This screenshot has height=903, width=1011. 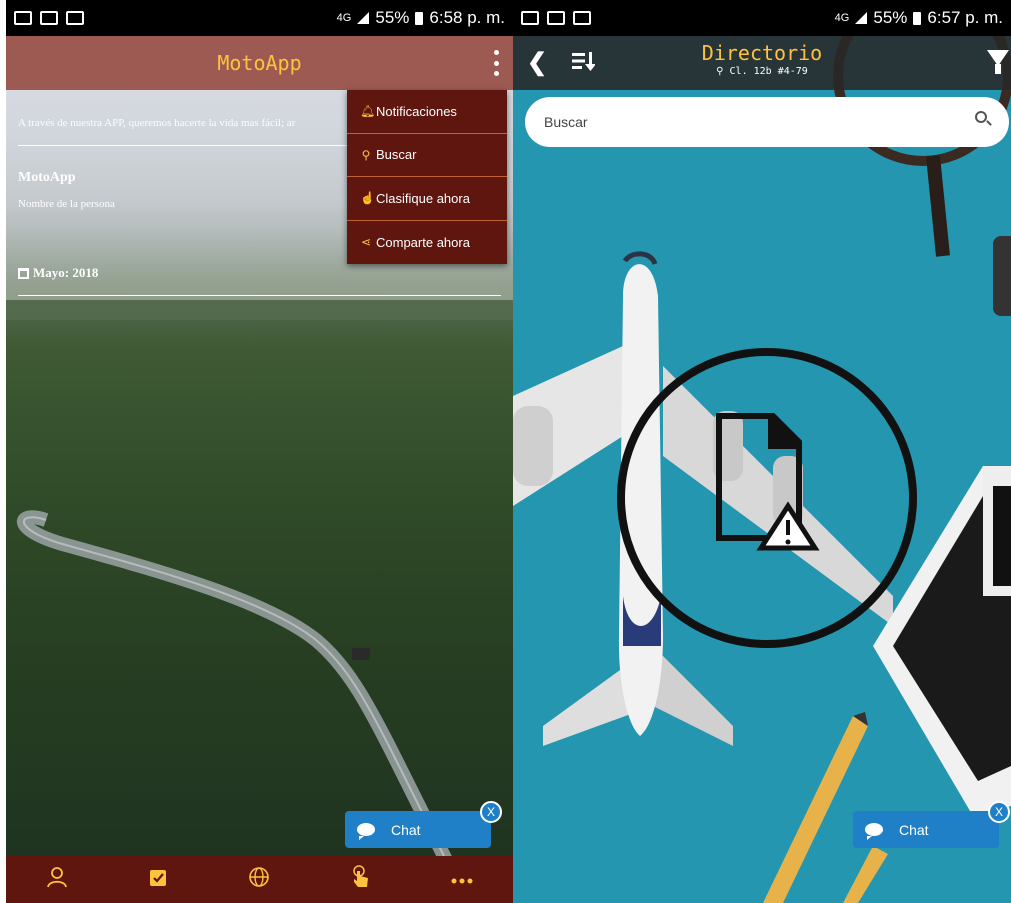 What do you see at coordinates (47, 177) in the screenshot?
I see `profile-name: MotoApp` at bounding box center [47, 177].